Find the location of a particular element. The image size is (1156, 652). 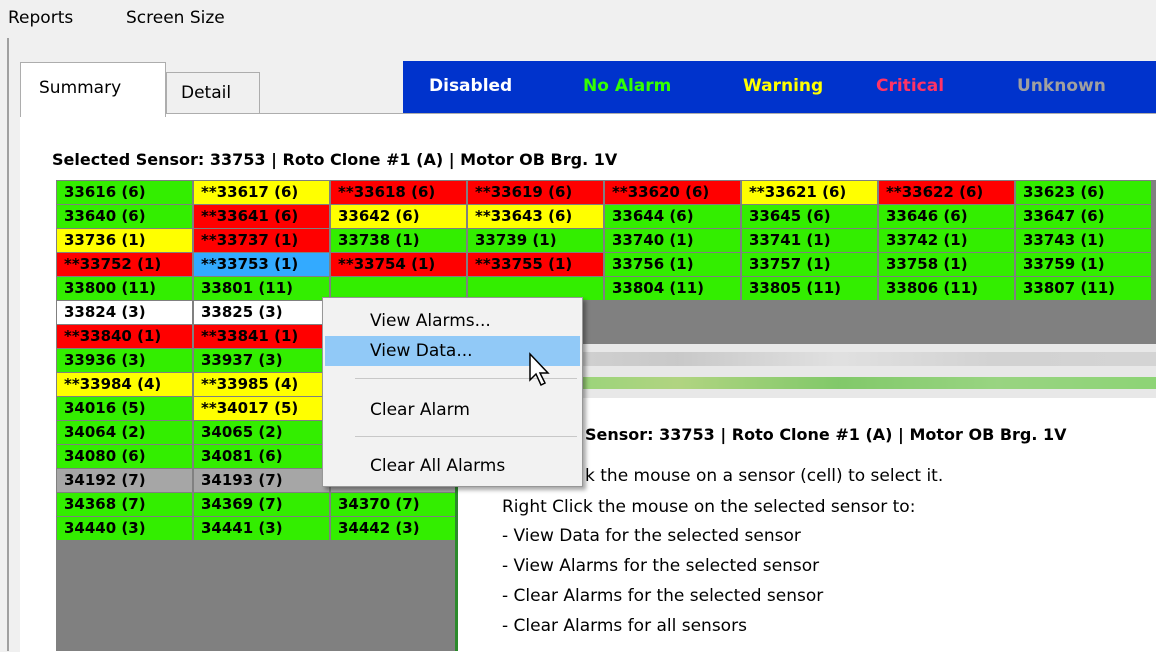

sensor-cell: 33616 (6) is located at coordinates (124, 192).